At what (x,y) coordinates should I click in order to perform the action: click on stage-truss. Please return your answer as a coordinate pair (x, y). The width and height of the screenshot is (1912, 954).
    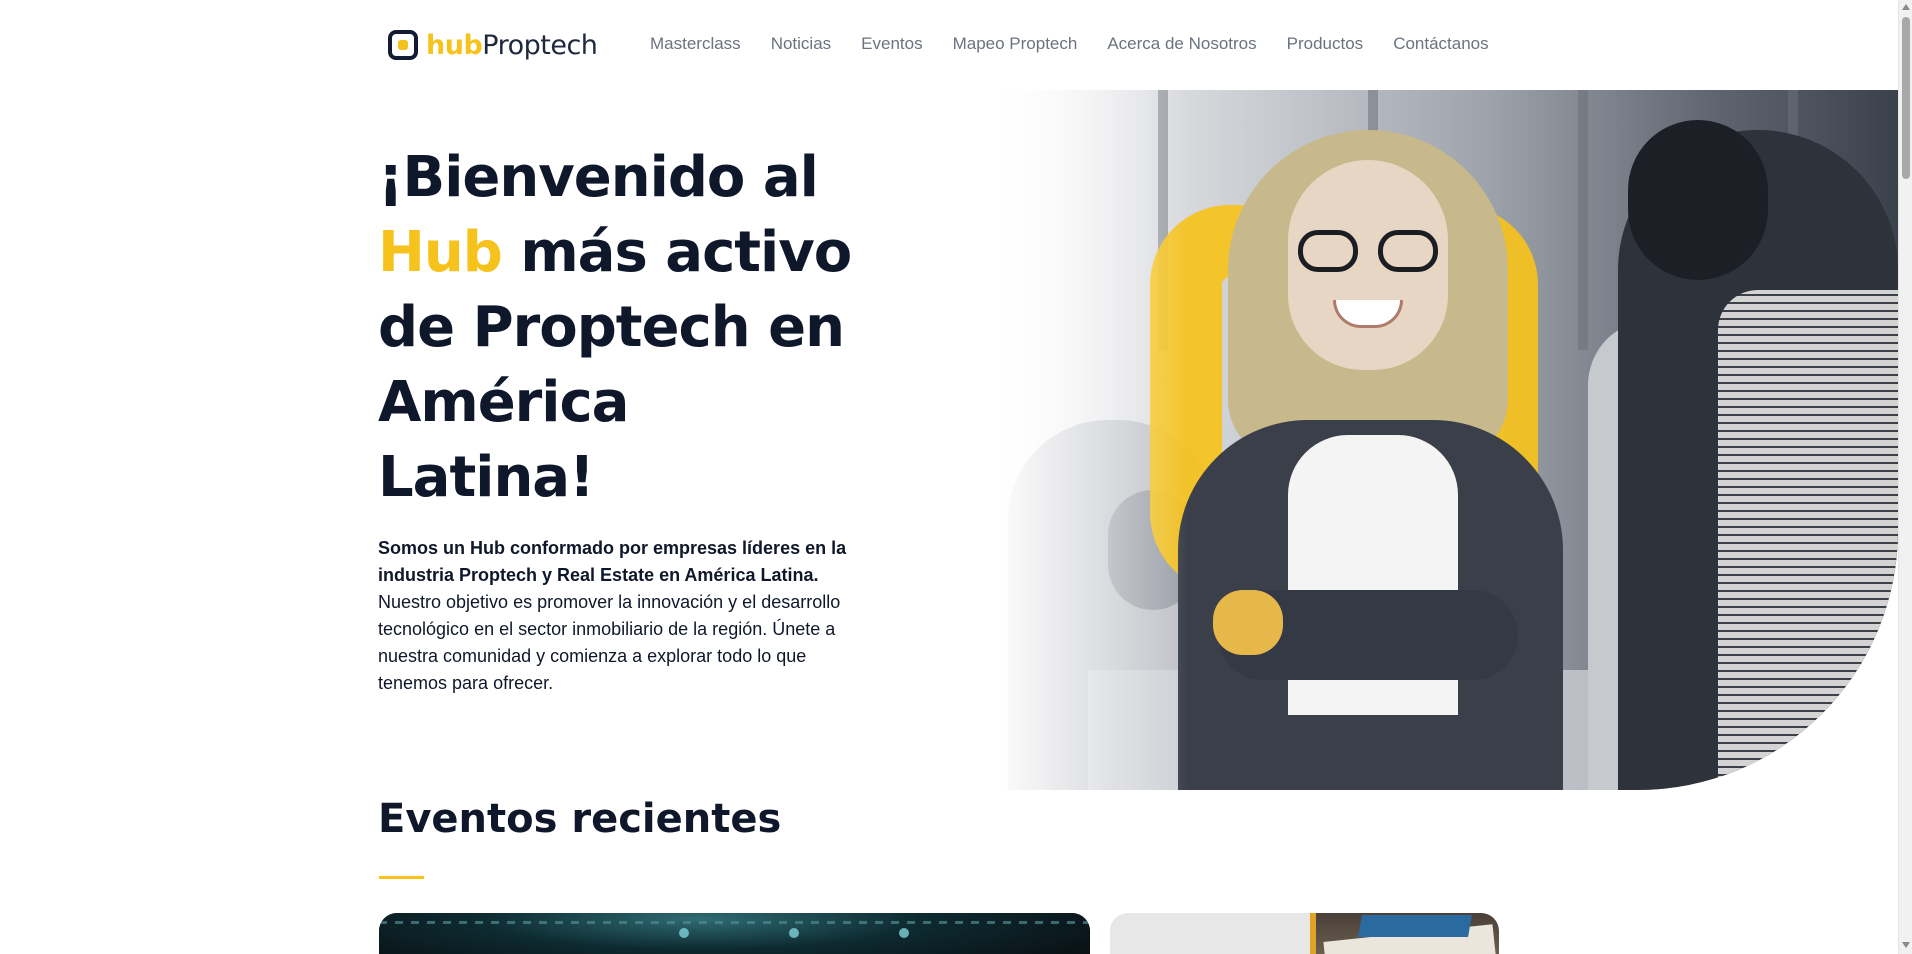
    Looking at the image, I should click on (734, 922).